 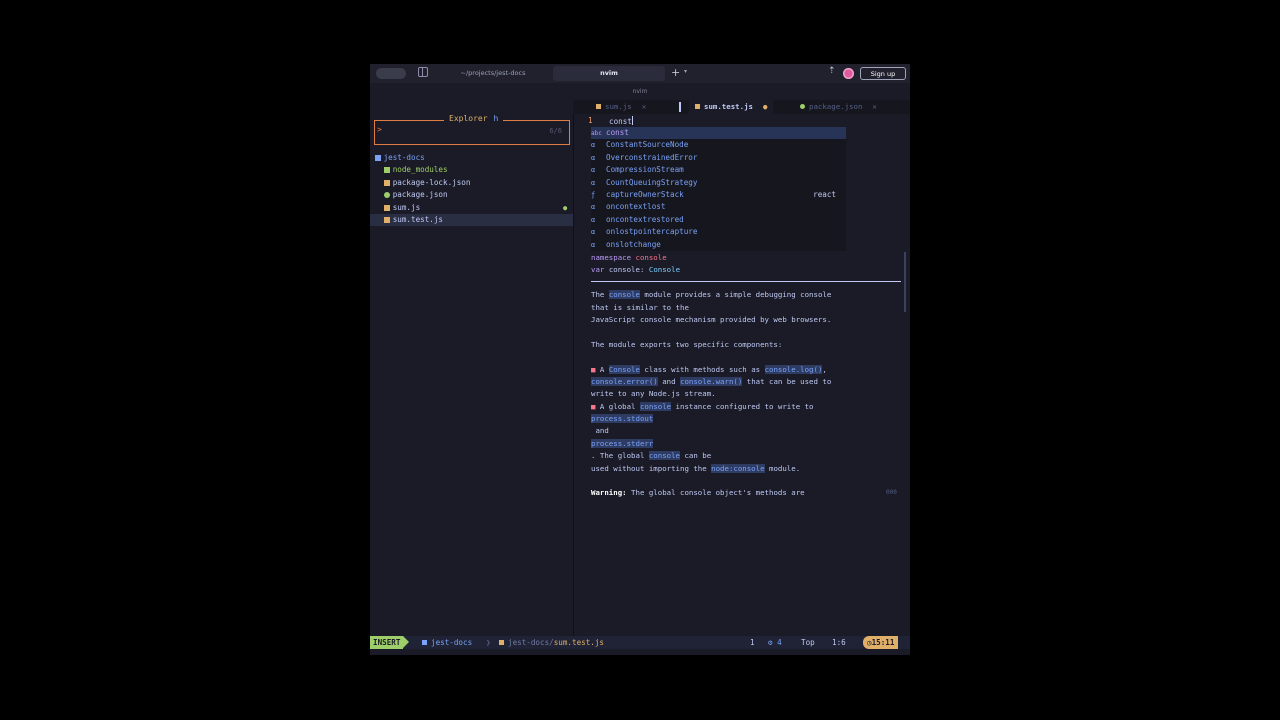 What do you see at coordinates (839, 642) in the screenshot?
I see `status-cursor-position: 1:6` at bounding box center [839, 642].